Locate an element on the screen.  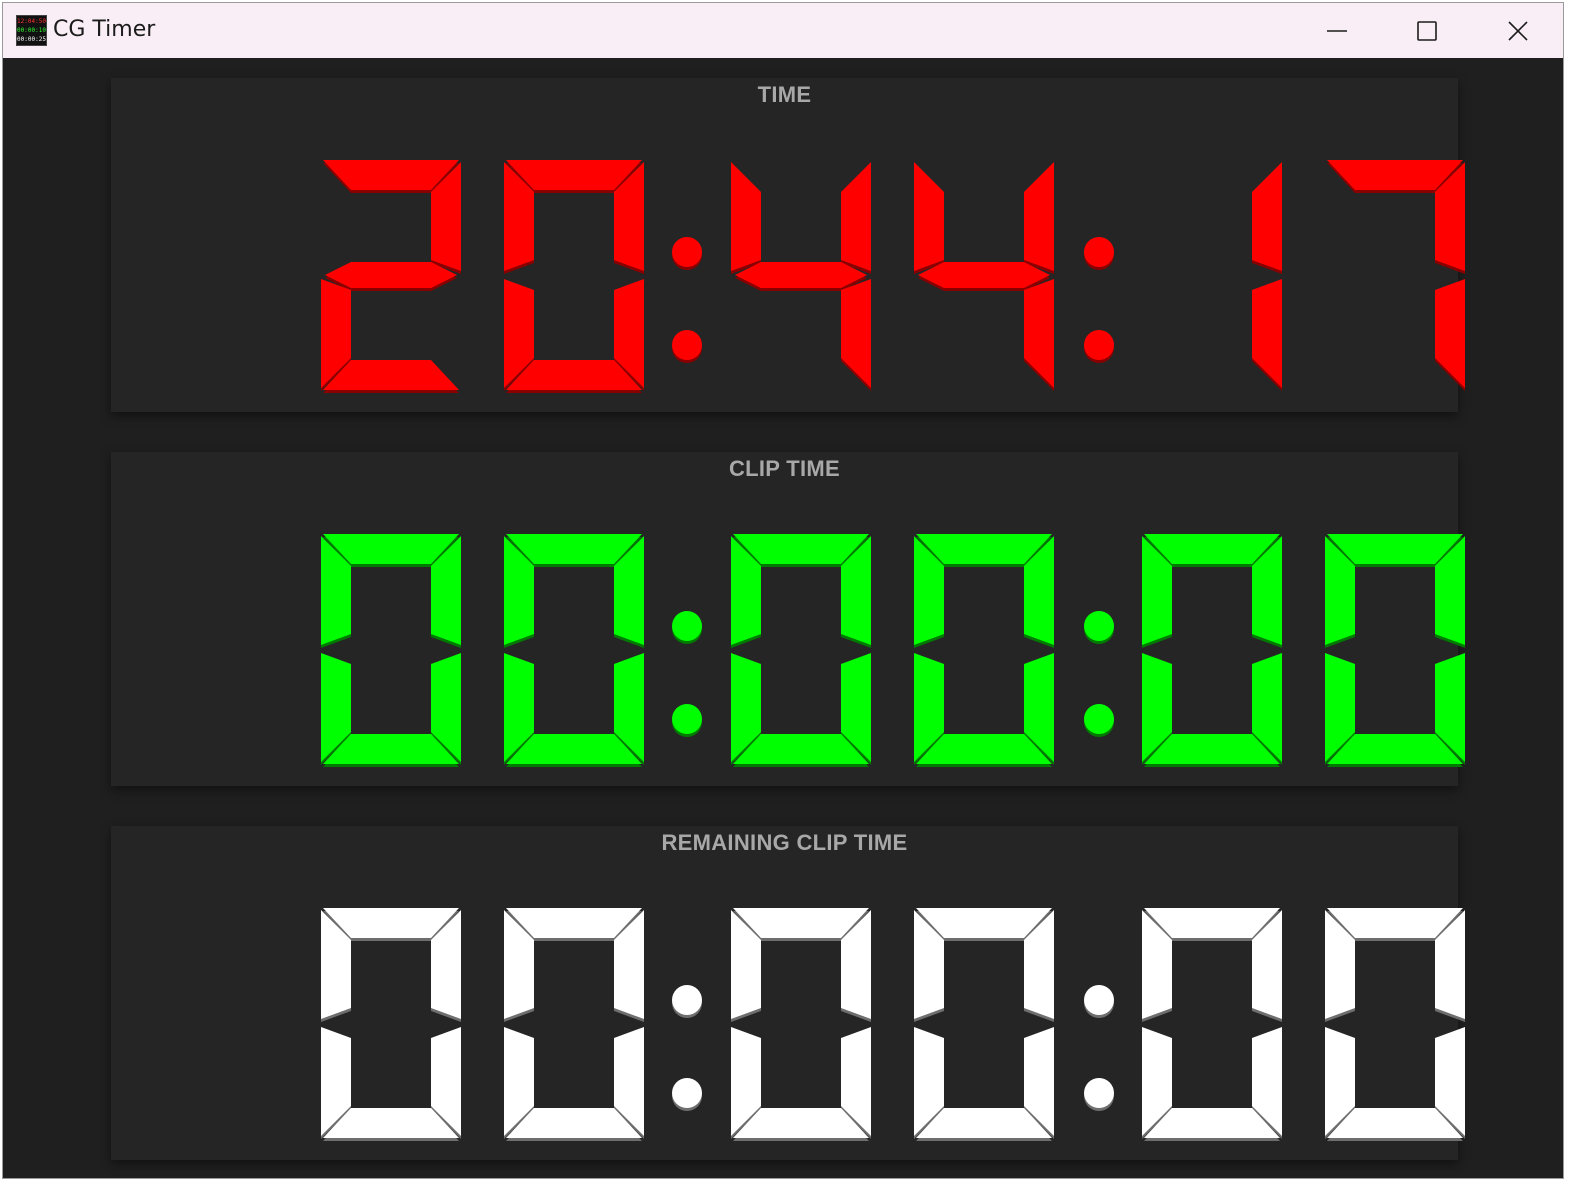
window-title: CG Timer is located at coordinates (104, 29).